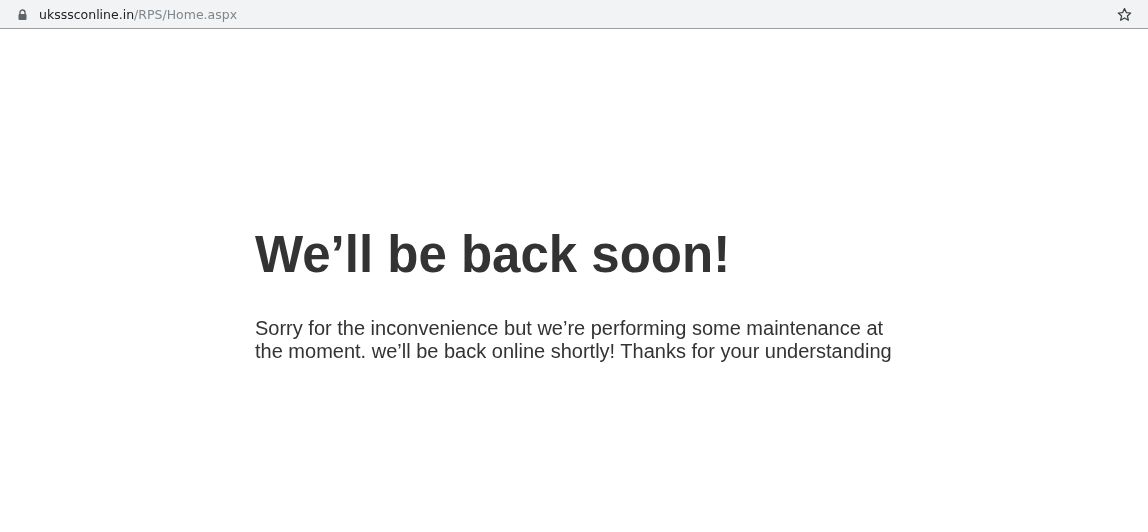 This screenshot has height=532, width=1148. Describe the element at coordinates (1124, 14) in the screenshot. I see `star-icon` at that location.